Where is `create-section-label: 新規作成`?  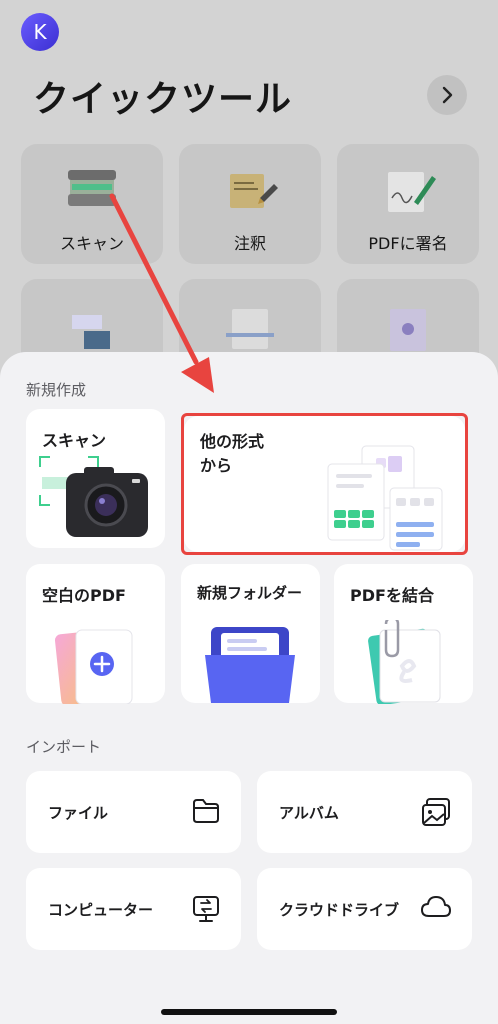
create-section-label: 新規作成 is located at coordinates (56, 390).